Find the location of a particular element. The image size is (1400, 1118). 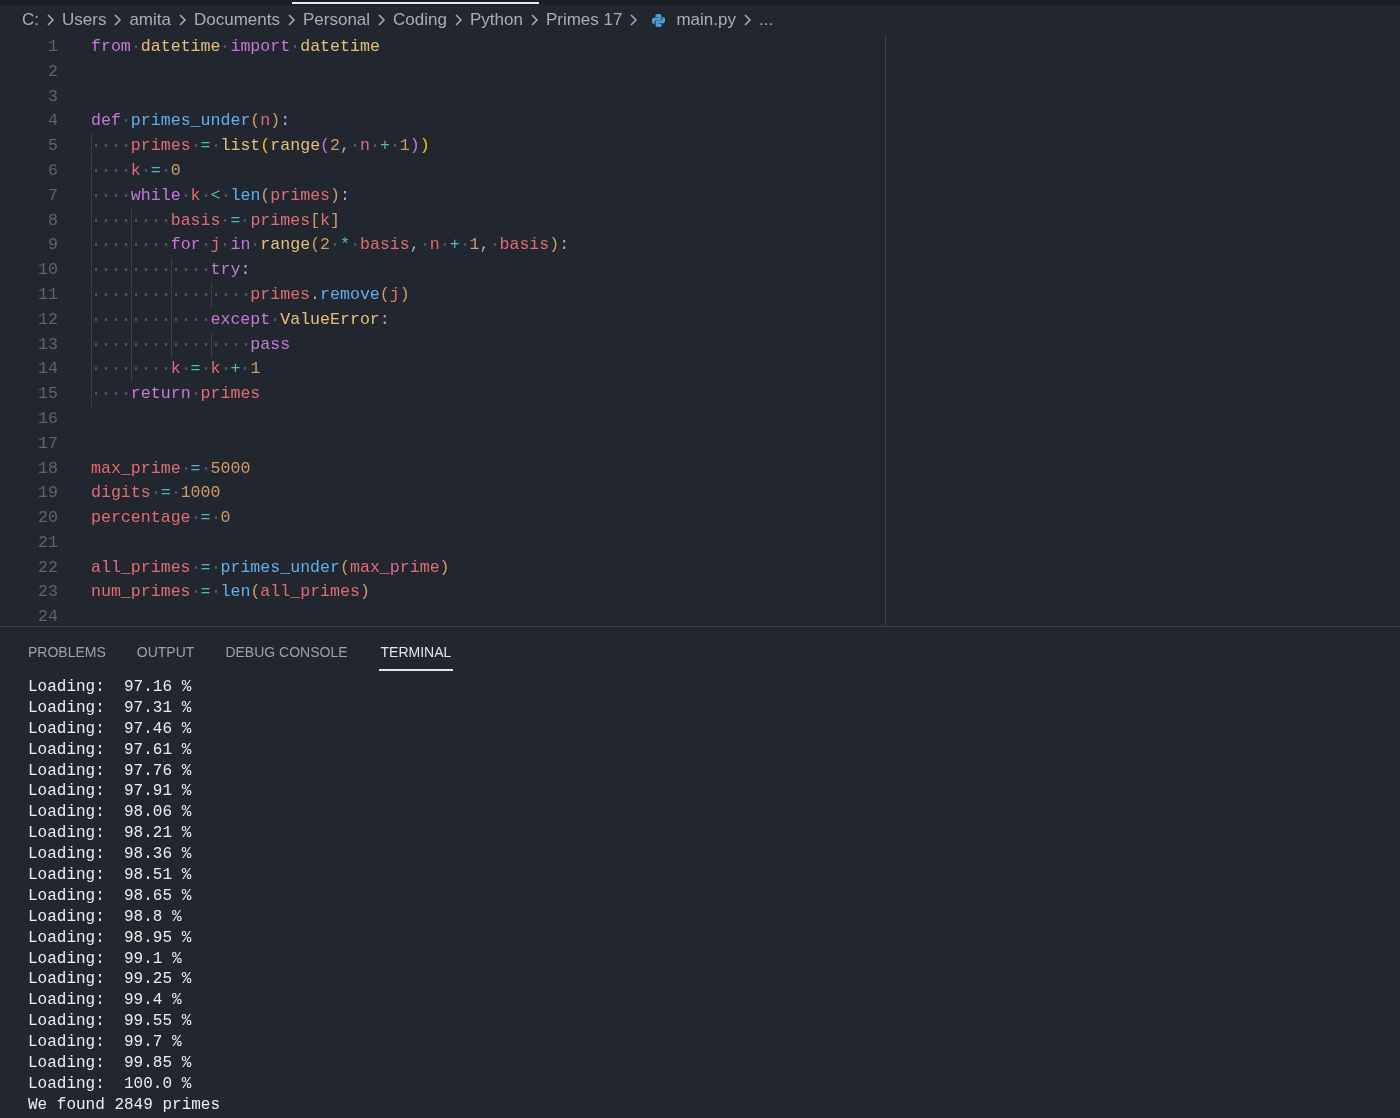

breadcrumb-item: Coding is located at coordinates (420, 20).